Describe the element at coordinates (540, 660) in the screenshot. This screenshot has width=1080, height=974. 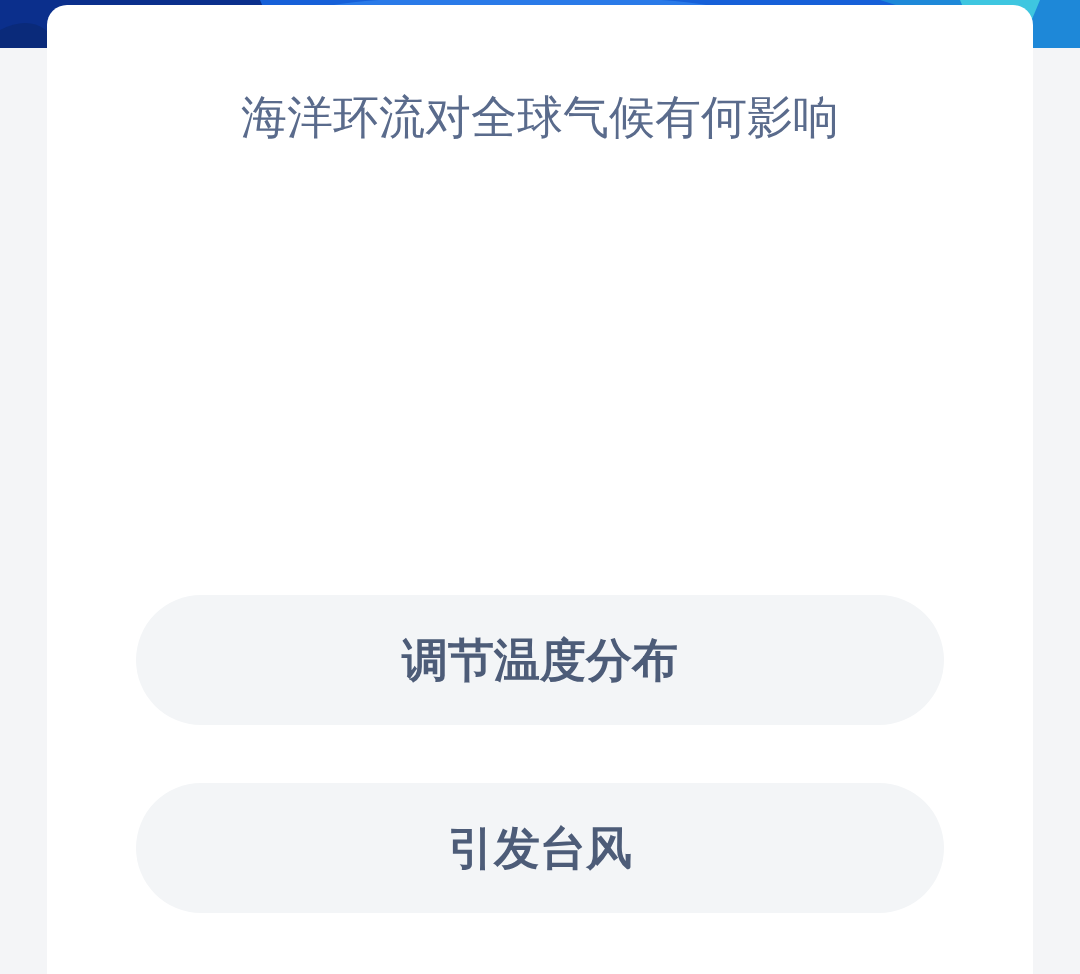
I see `answer-option: 调节温度分布` at that location.